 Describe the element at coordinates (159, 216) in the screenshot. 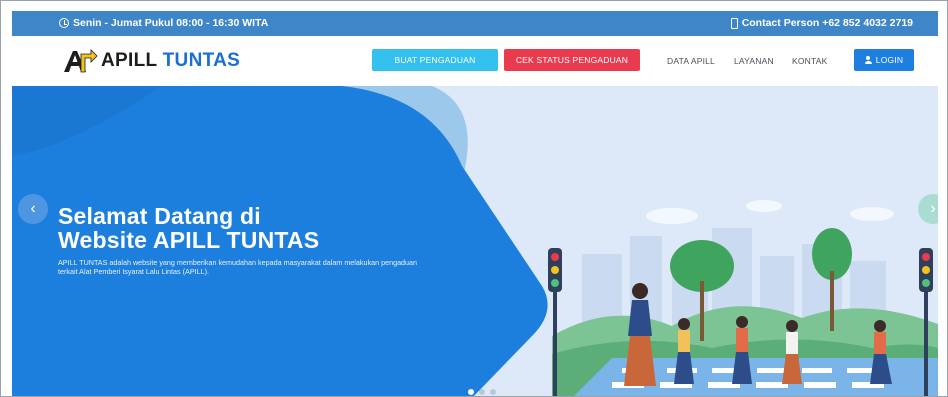

I see `hero-title-line-1: Selamat Datang di` at that location.